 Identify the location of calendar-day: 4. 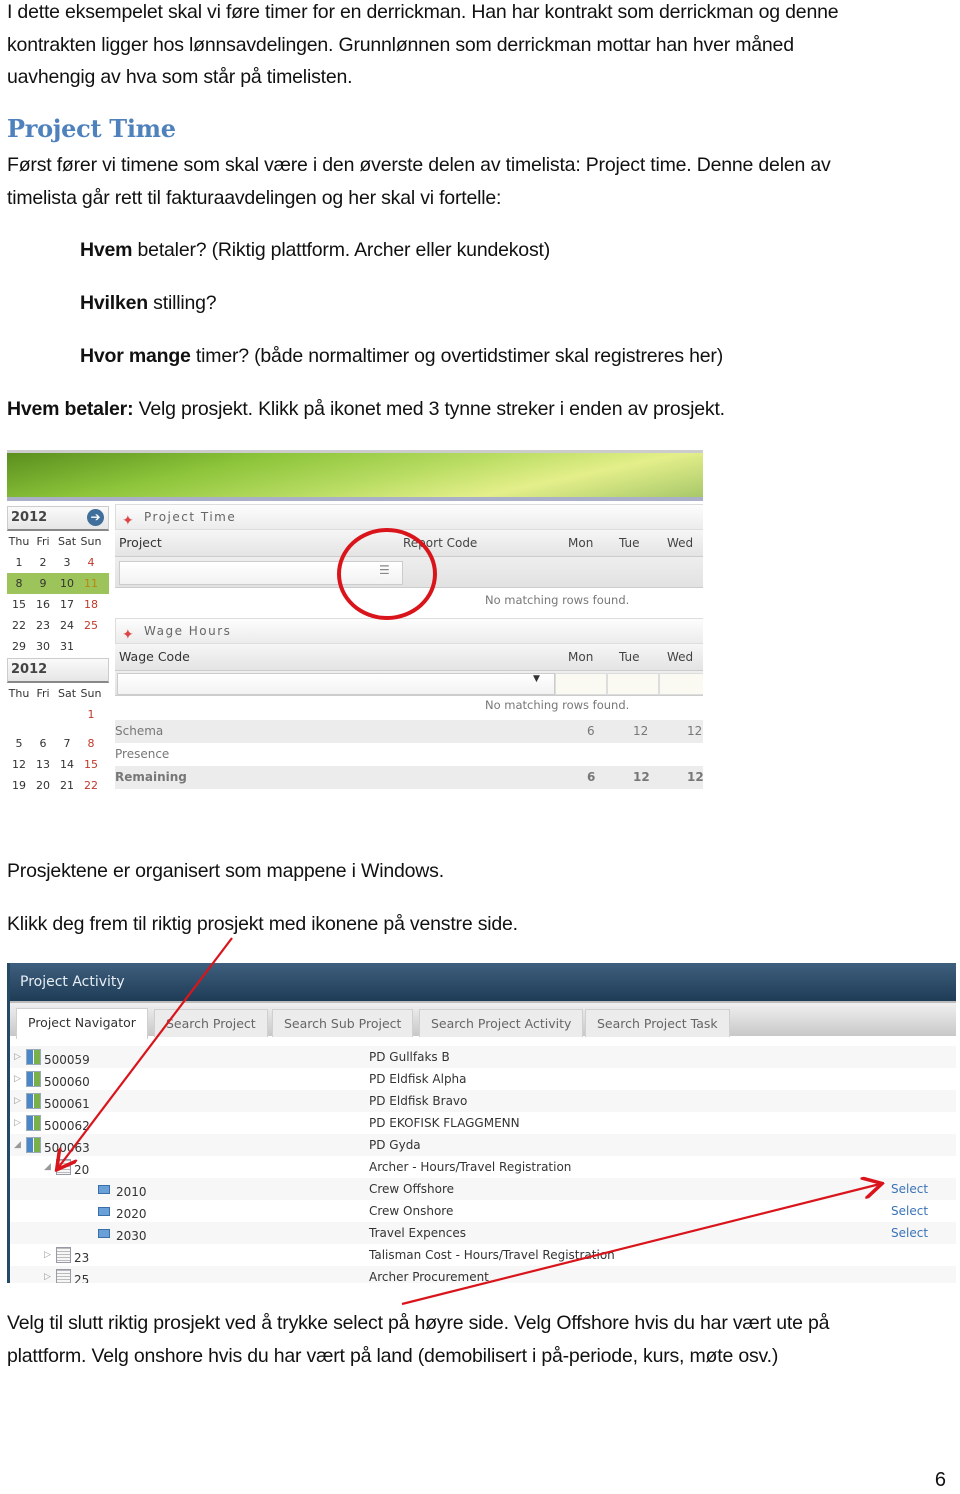
(91, 562).